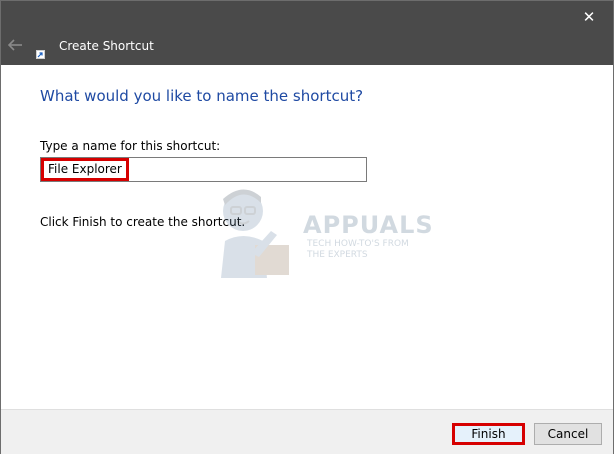  I want to click on title-bar: ✕ Create Shortcut, so click(307, 33).